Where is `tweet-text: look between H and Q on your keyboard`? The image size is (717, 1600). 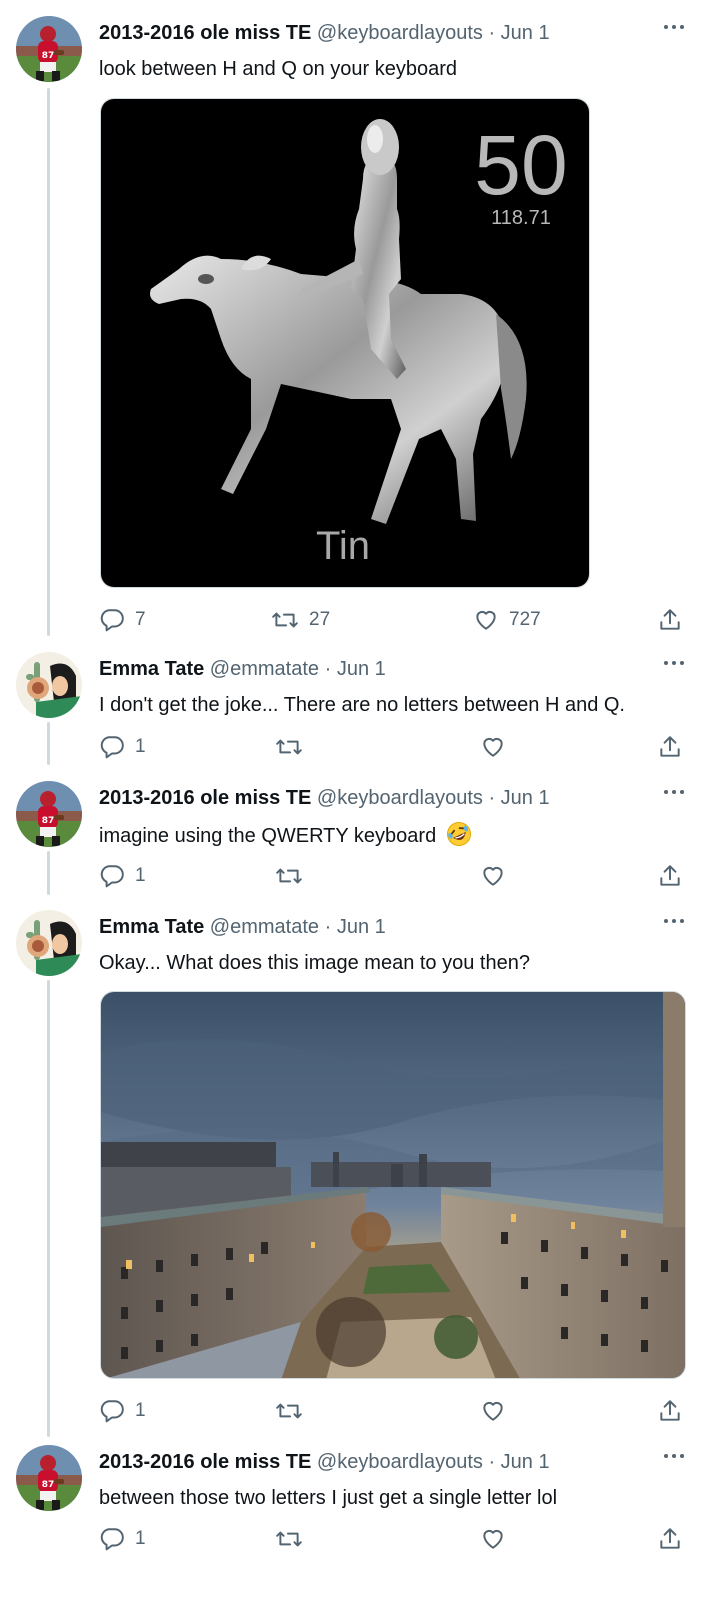
tweet-text: look between H and Q on your keyboard is located at coordinates (278, 69).